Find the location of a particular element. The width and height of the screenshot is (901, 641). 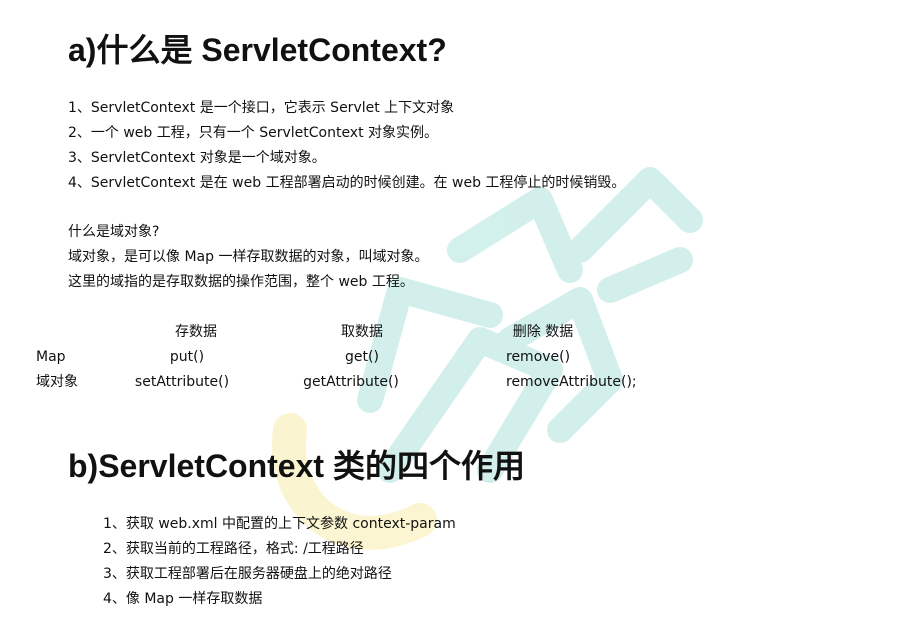

table-cell: setAttribute() is located at coordinates (182, 382).